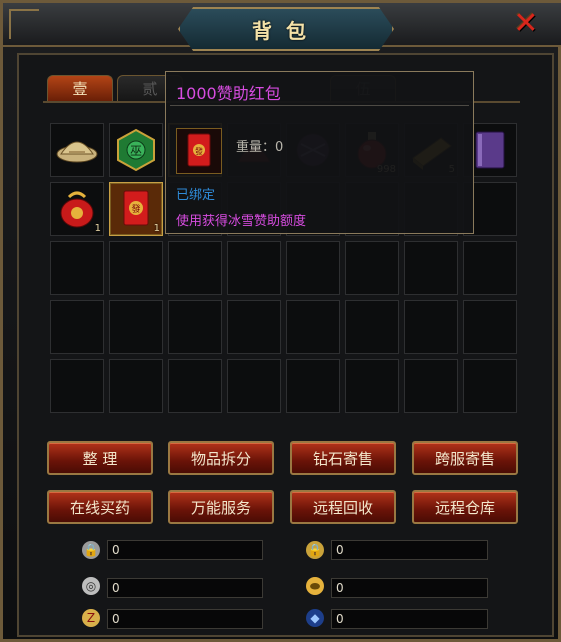 This screenshot has width=561, height=642. I want to click on svg-text: 巫, so click(136, 151).